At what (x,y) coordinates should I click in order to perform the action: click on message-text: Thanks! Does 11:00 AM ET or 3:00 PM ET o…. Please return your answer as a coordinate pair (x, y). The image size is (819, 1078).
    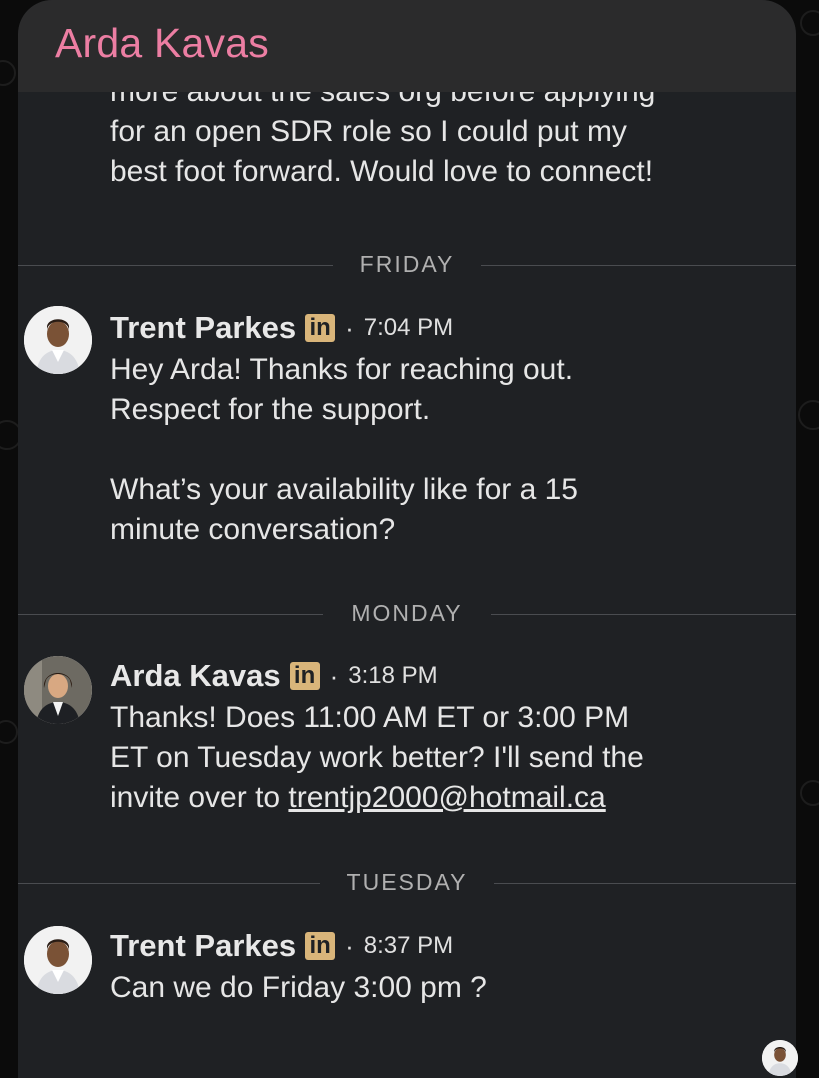
    Looking at the image, I should click on (435, 758).